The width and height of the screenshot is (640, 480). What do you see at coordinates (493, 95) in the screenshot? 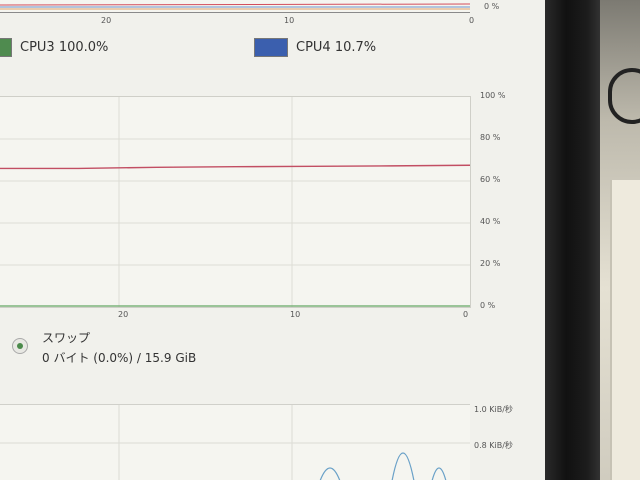
I see `memory-y-tick: 100 %` at bounding box center [493, 95].